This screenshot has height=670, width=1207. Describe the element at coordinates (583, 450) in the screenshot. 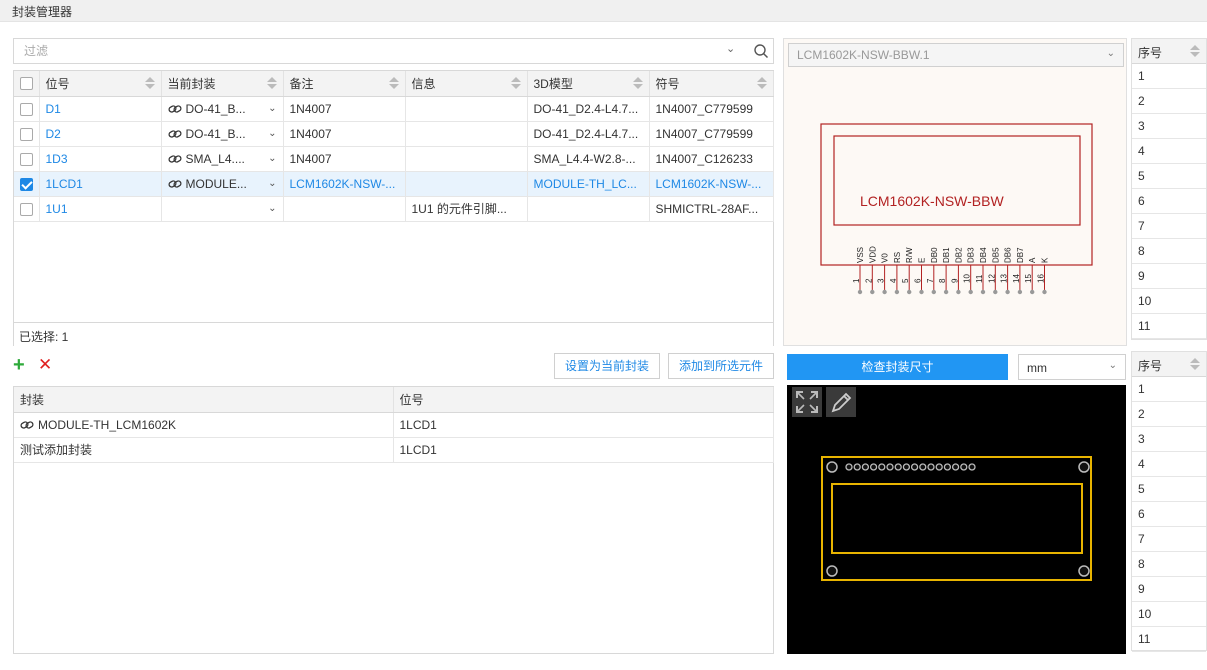

I see `designator-cell: 1LCD1` at that location.